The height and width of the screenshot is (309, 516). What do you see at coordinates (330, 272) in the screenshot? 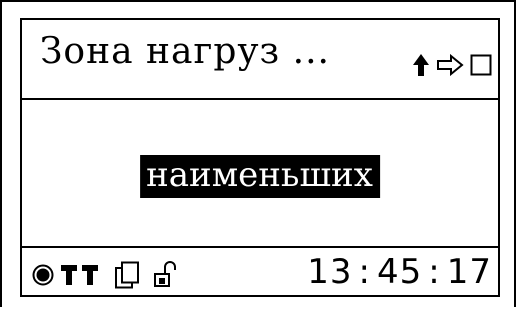
I see `clock-hours: 13` at bounding box center [330, 272].